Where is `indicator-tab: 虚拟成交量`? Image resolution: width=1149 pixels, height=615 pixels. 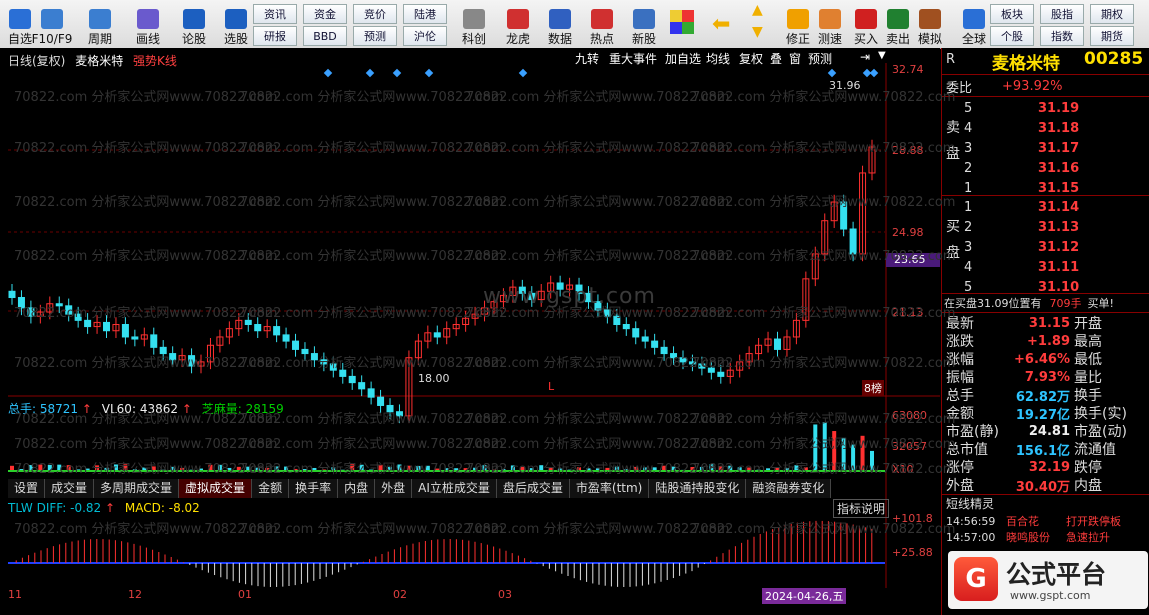 indicator-tab: 虚拟成交量 is located at coordinates (215, 488).